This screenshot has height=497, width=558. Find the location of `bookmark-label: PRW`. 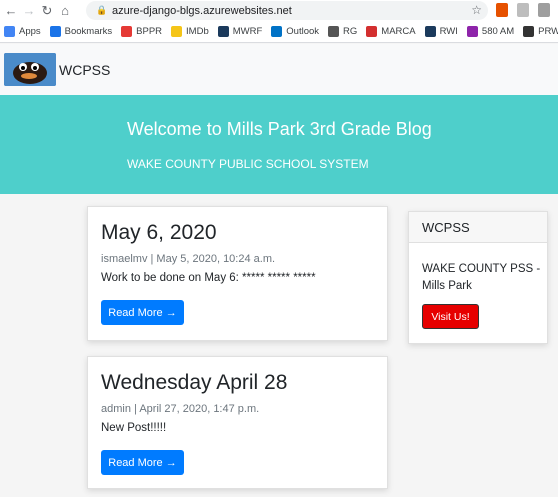

bookmark-label: PRW is located at coordinates (548, 31).